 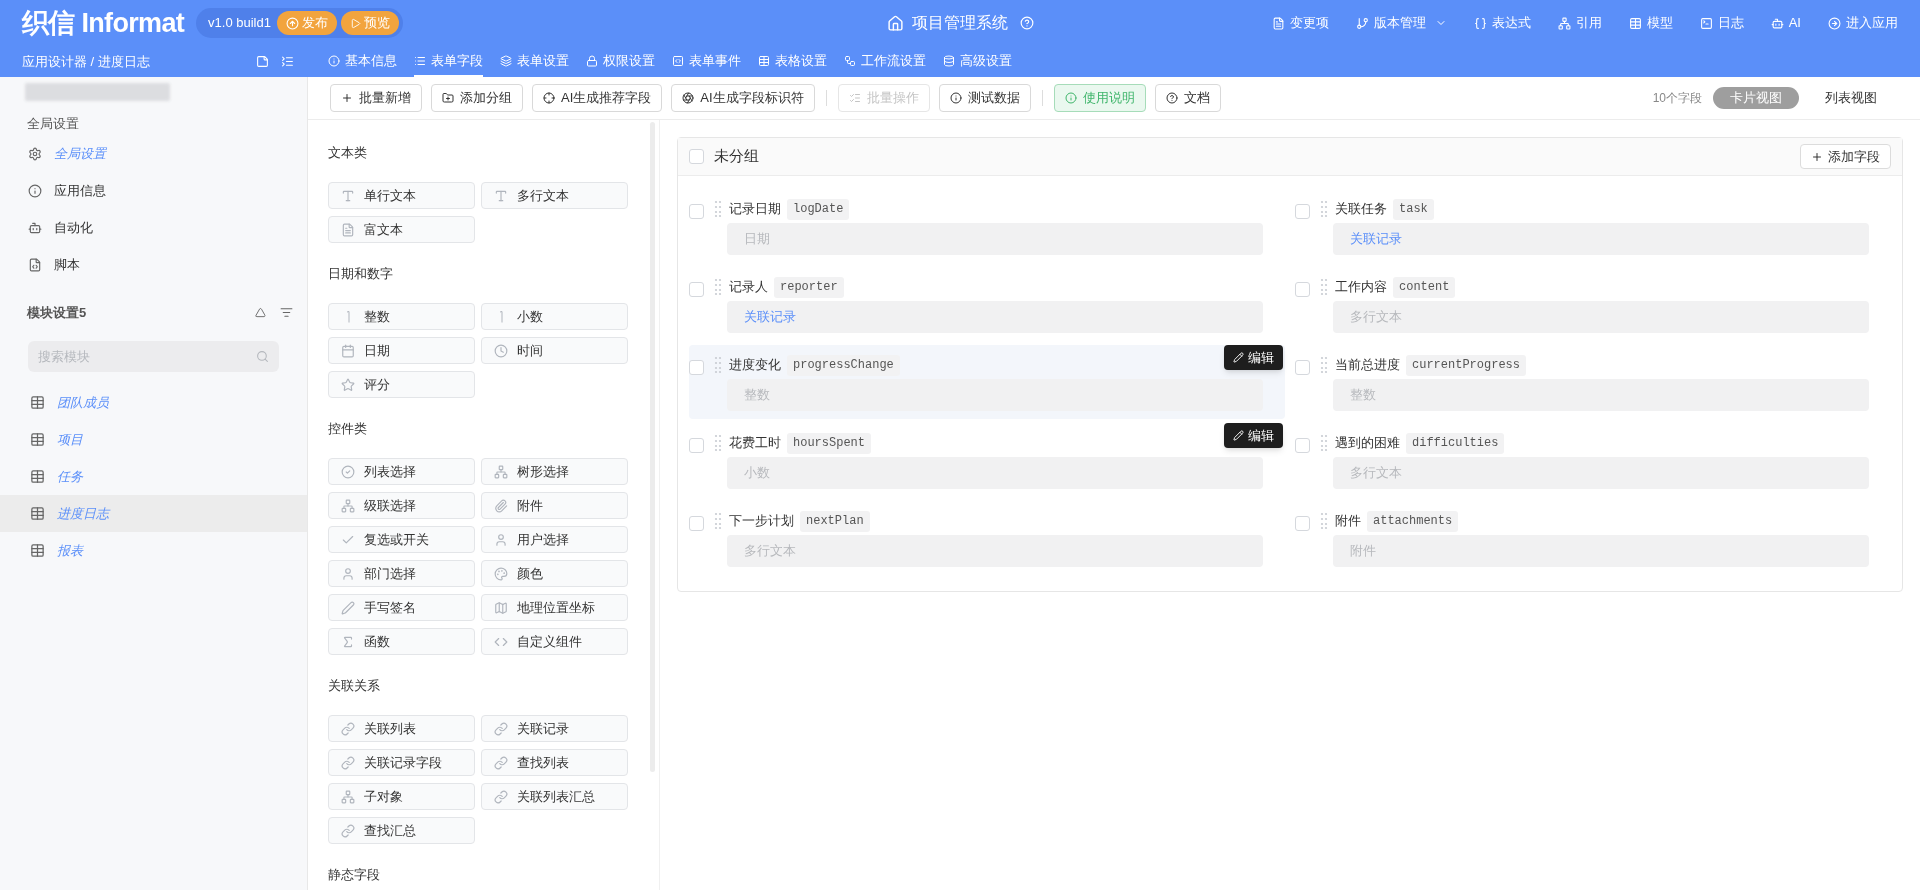 What do you see at coordinates (554, 796) in the screenshot?
I see `field-type-button: 关联列表汇总` at bounding box center [554, 796].